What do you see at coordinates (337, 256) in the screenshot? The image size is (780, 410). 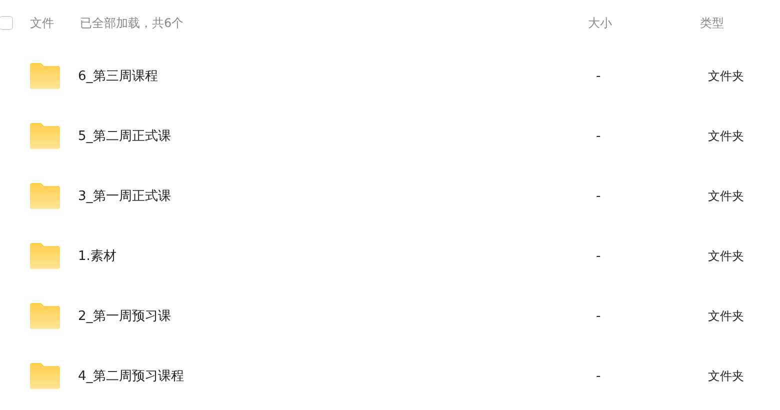 I see `folder-name: 1.素材` at bounding box center [337, 256].